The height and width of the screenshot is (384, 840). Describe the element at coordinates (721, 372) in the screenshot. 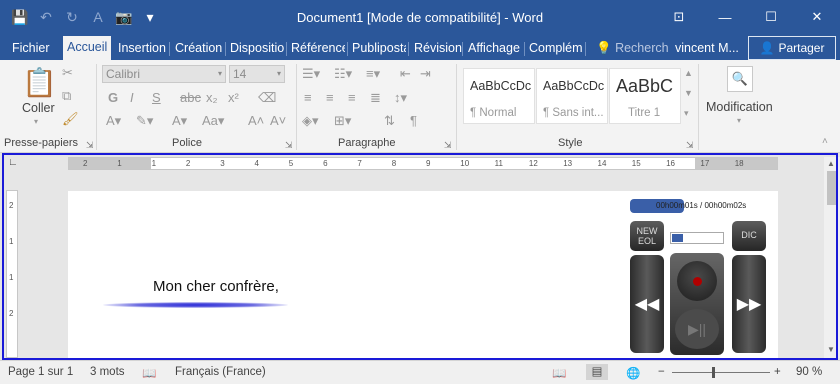

I see `zoom-slider-track` at that location.